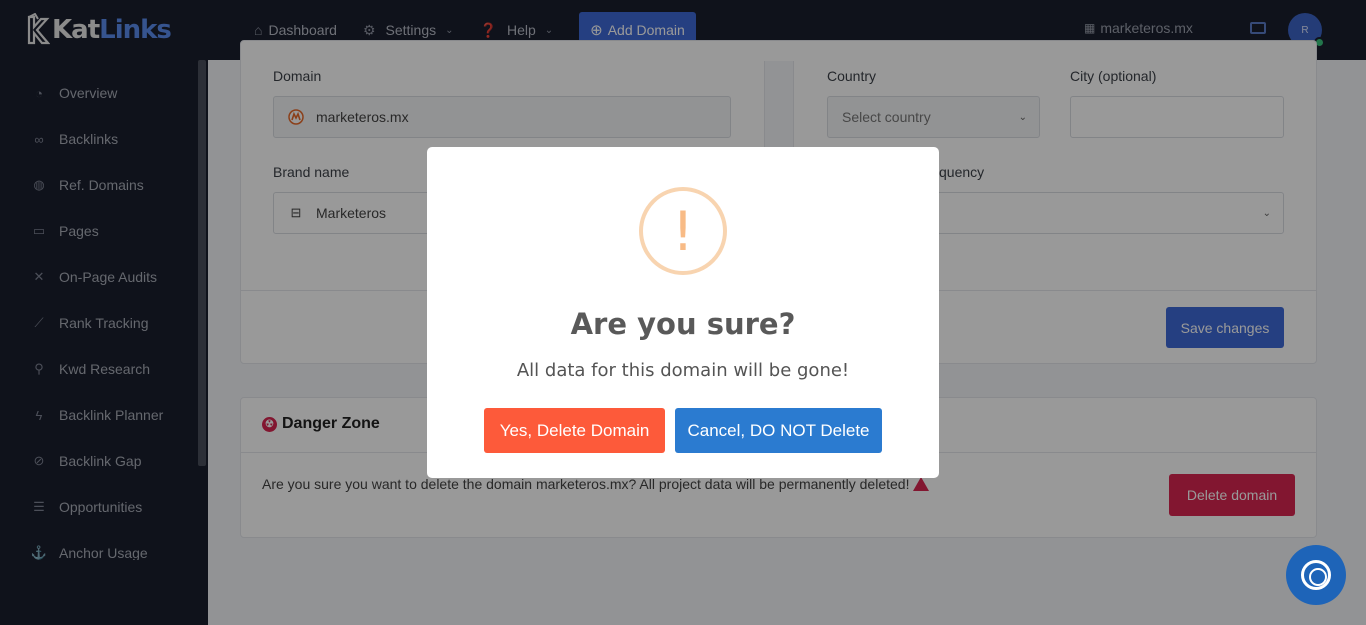 The image size is (1366, 625). Describe the element at coordinates (683, 324) in the screenshot. I see `dialog-title: Are you sure?` at that location.